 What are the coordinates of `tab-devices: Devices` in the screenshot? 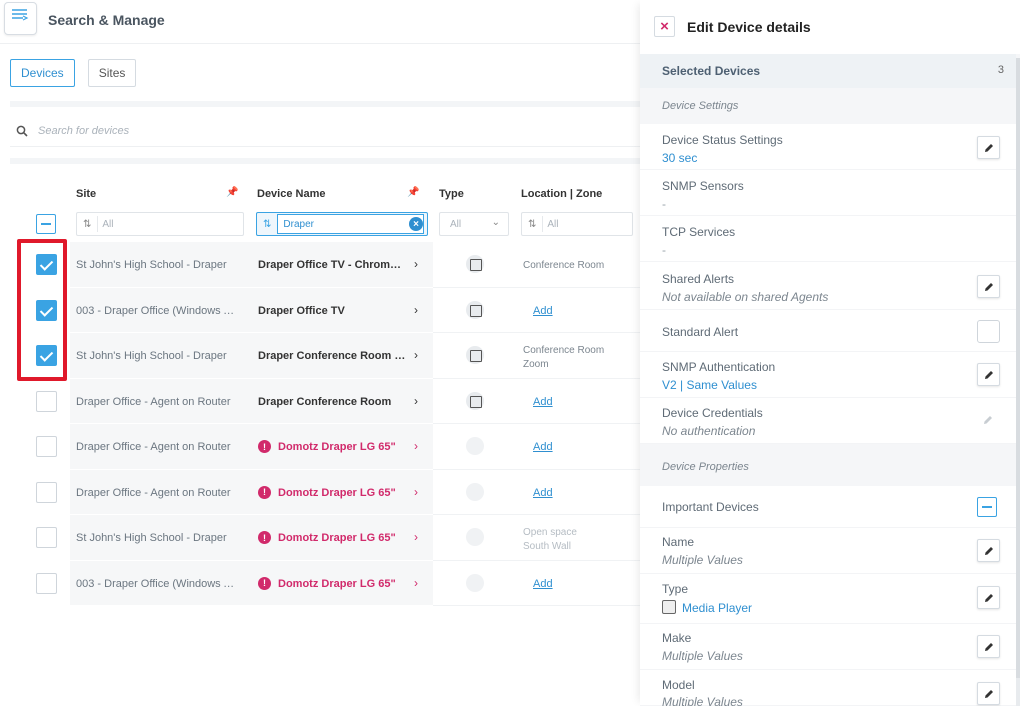 It's located at (42, 73).